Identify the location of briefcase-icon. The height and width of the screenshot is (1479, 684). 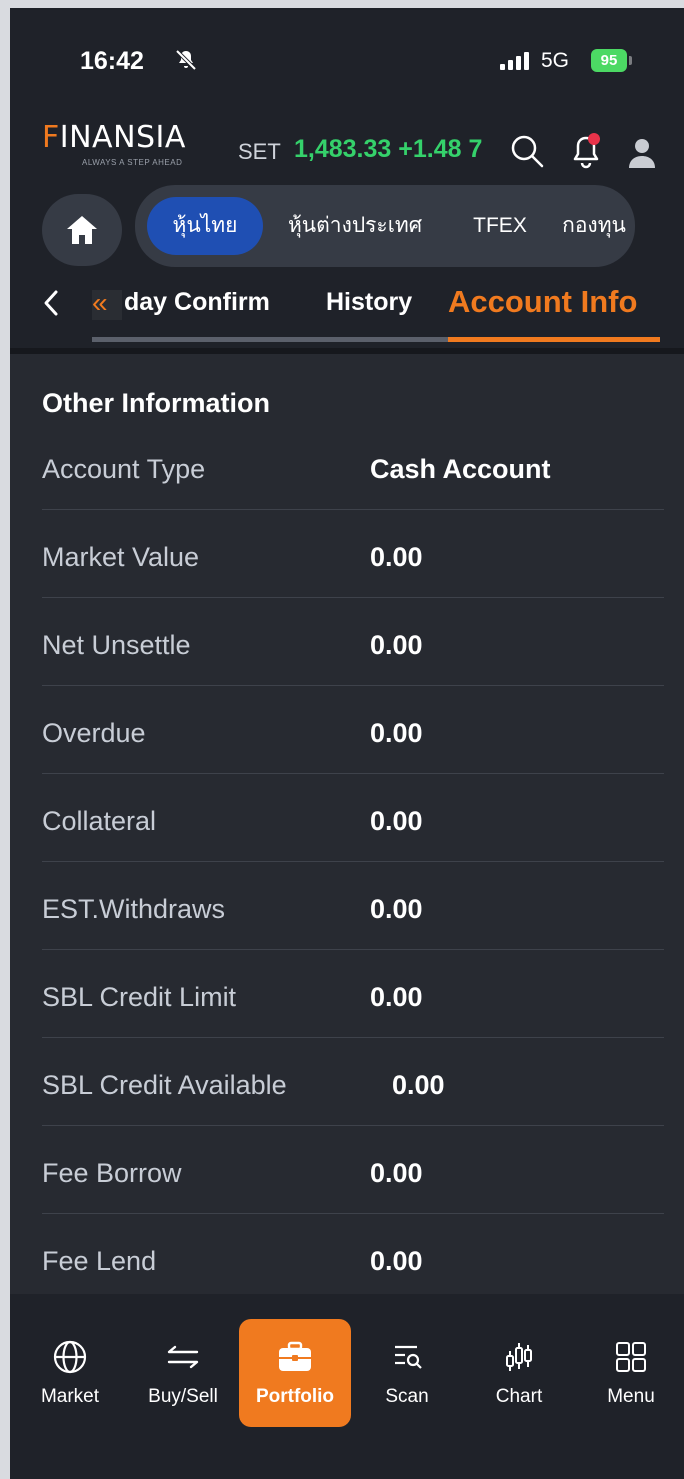
(295, 1356).